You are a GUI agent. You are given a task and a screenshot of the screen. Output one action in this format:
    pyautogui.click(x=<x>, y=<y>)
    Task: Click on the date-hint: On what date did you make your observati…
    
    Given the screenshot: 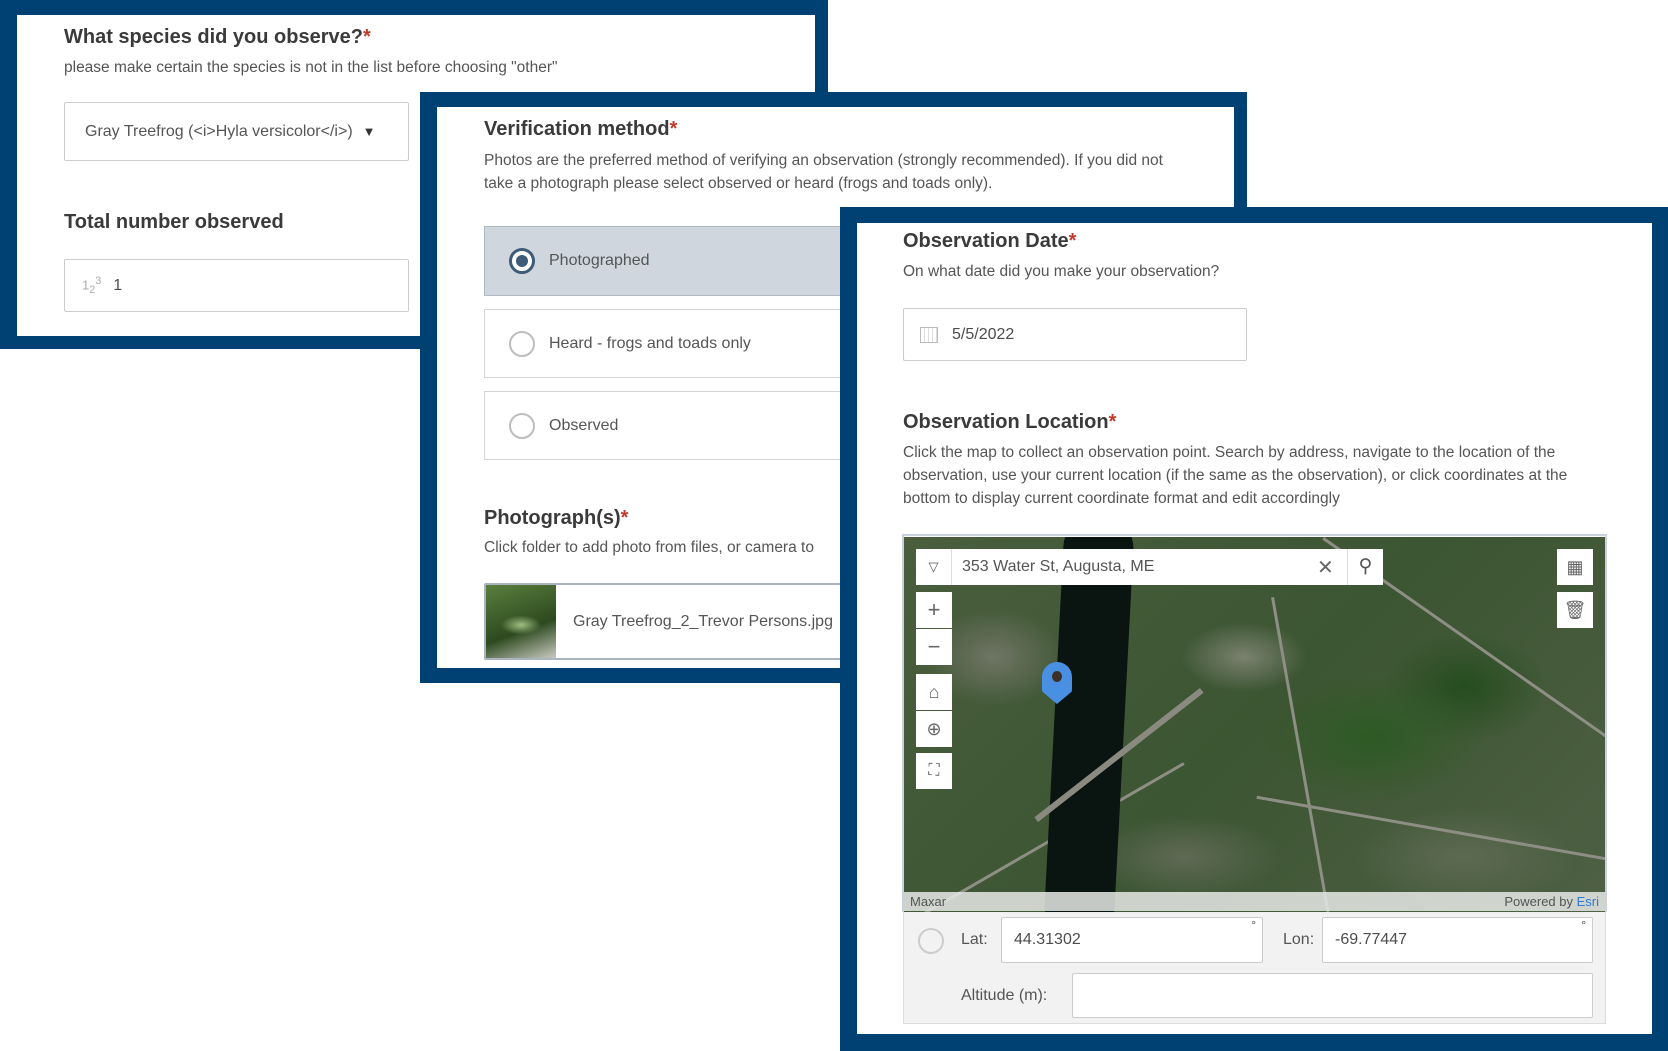 What is the action you would take?
    pyautogui.click(x=1061, y=271)
    